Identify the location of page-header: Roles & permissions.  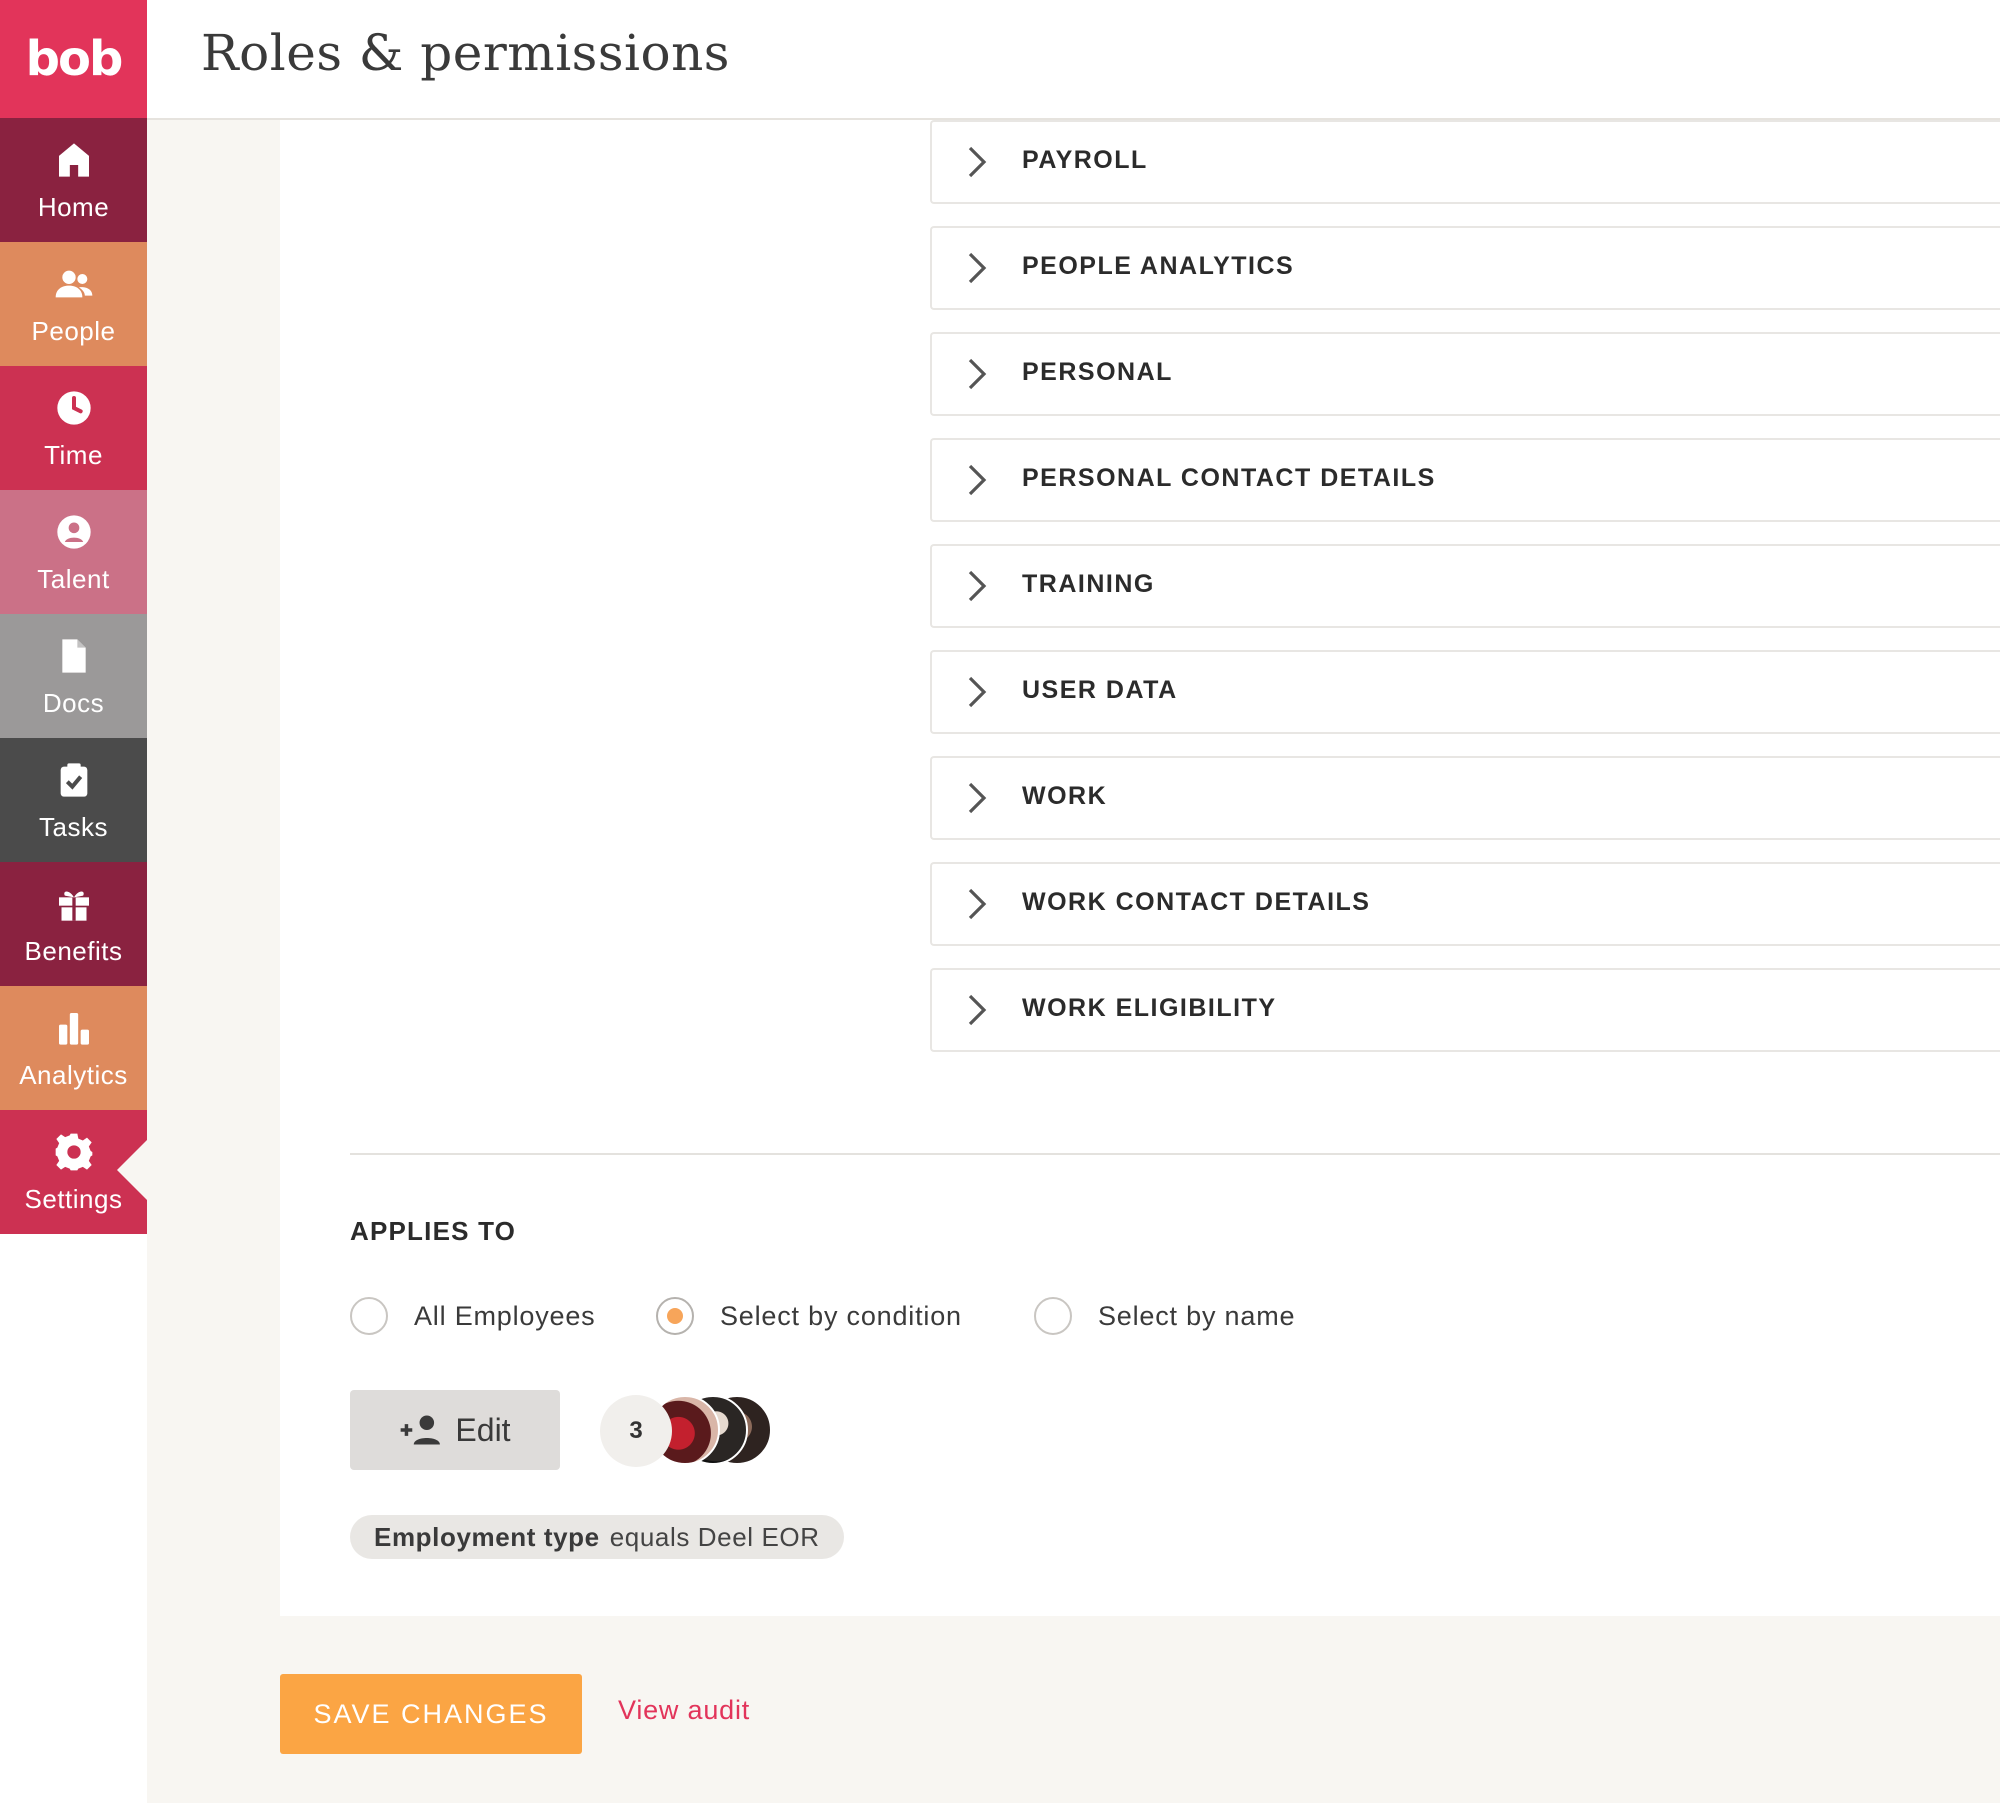
(1073, 60).